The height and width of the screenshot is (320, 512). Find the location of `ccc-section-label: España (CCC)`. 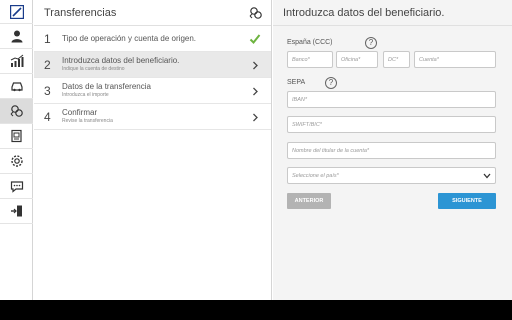

ccc-section-label: España (CCC) is located at coordinates (310, 42).